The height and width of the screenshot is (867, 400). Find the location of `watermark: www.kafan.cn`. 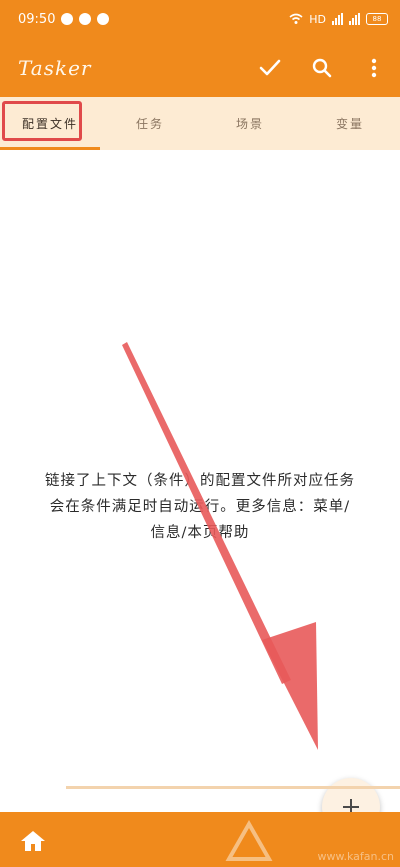

watermark: www.kafan.cn is located at coordinates (307, 839).